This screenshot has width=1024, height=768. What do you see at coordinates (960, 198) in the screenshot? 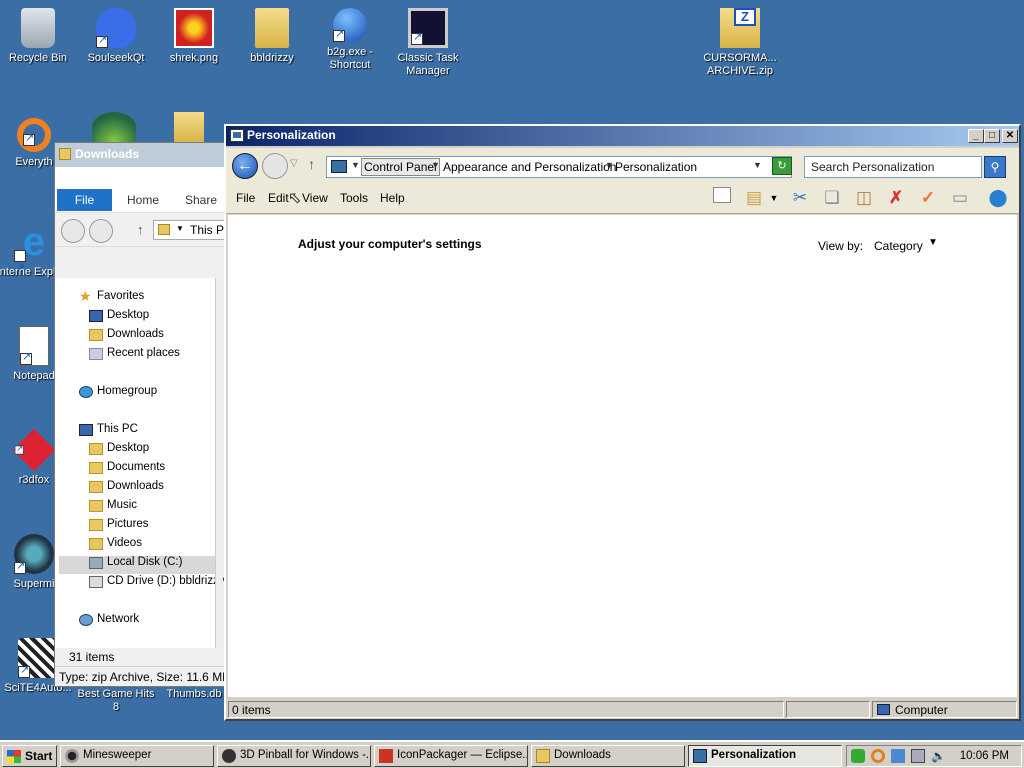
I see `properties-icon: ▭` at bounding box center [960, 198].